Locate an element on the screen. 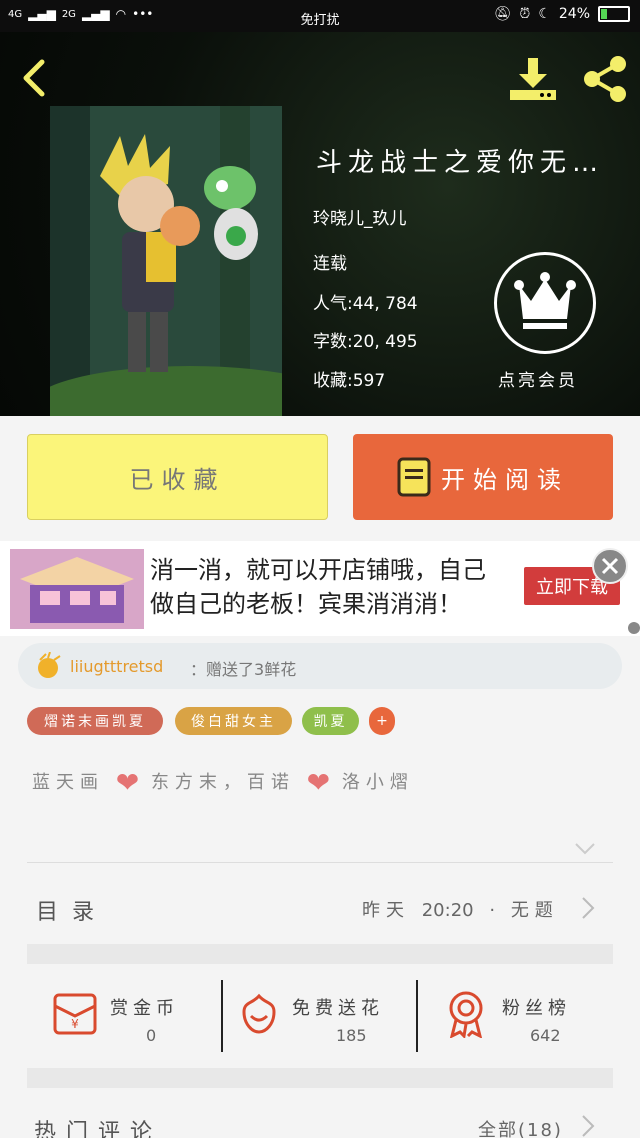 The image size is (640, 1138). favorites-value: :597 is located at coordinates (366, 381).